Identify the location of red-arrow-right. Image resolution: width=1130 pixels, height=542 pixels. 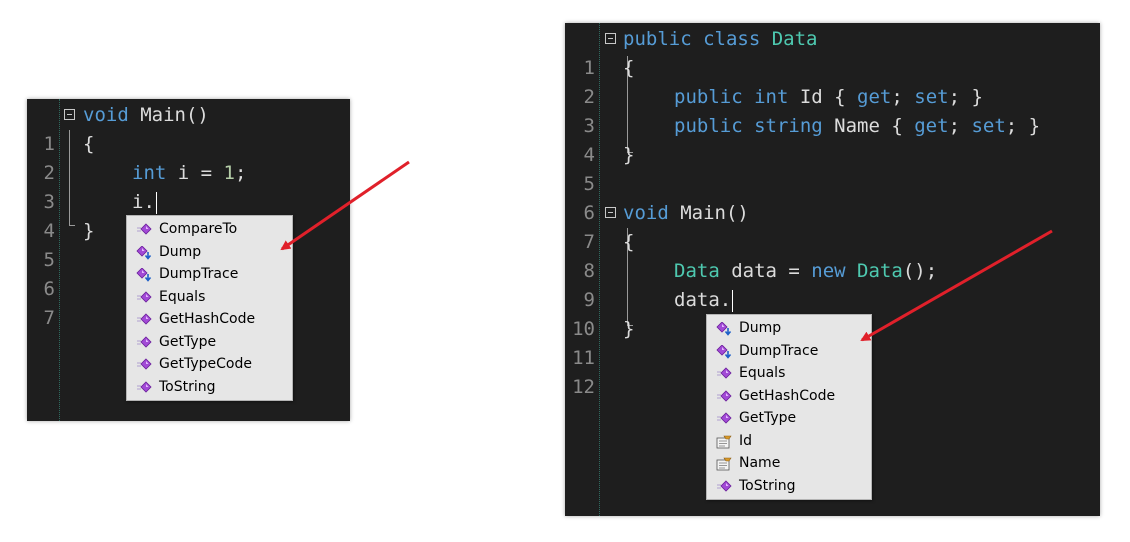
(956, 285).